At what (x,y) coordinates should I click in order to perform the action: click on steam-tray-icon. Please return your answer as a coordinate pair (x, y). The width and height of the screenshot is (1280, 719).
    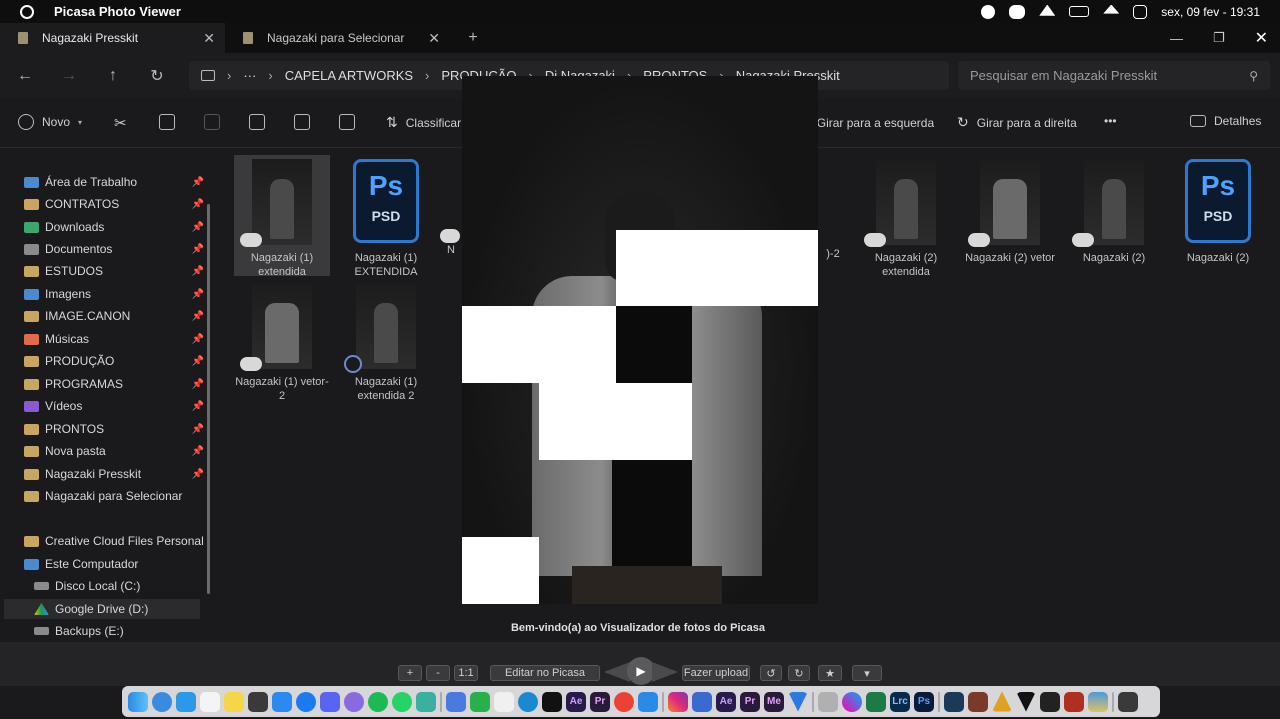
    Looking at the image, I should click on (988, 11).